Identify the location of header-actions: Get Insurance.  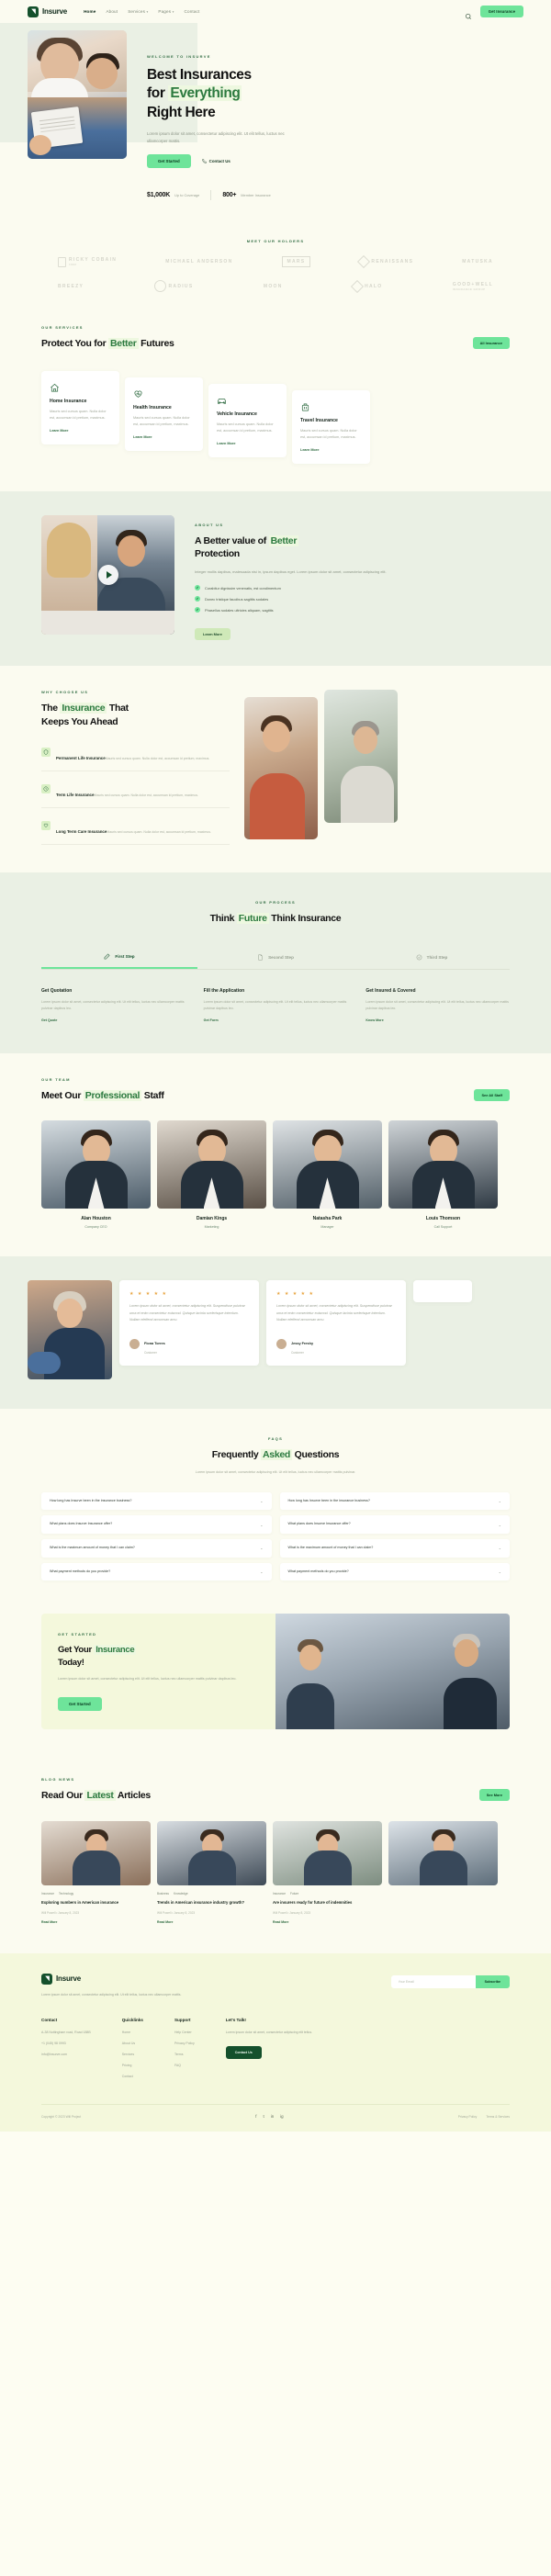
(494, 12).